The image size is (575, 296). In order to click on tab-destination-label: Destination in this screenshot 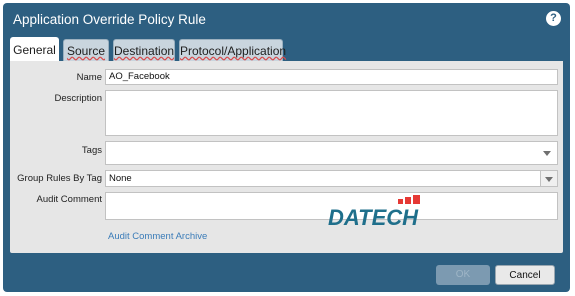, I will do `click(144, 51)`.